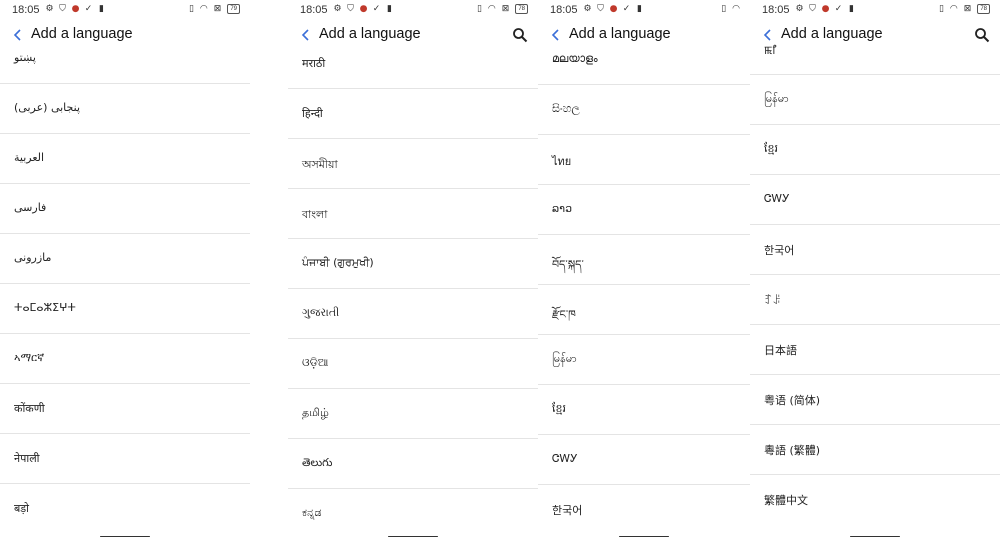  I want to click on gear-icon: ⚙, so click(799, 9).